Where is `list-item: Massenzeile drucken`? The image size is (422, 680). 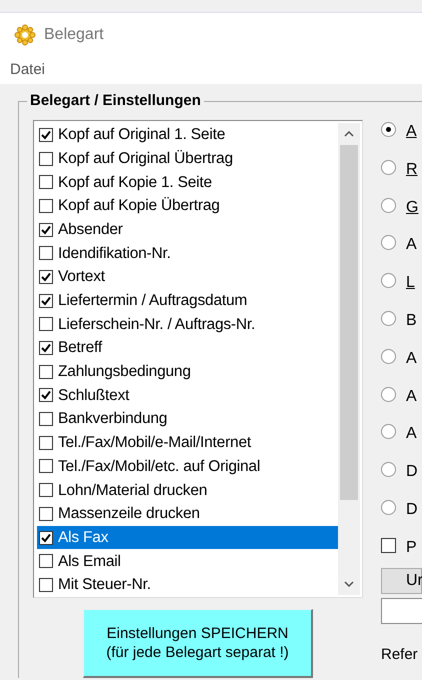 list-item: Massenzeile drucken is located at coordinates (187, 514).